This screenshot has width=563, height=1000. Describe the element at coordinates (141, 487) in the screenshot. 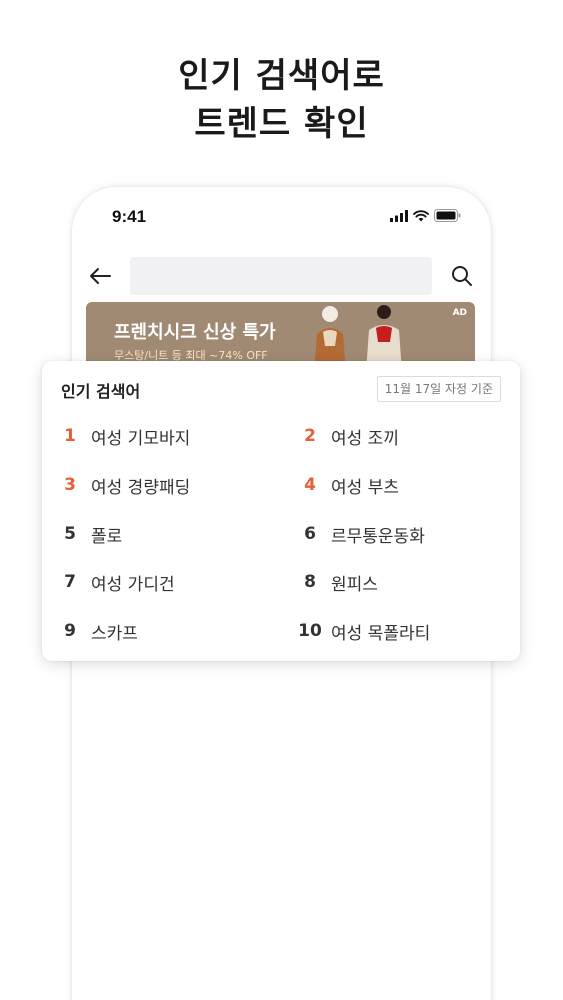

I see `rank-term: 여성 경량패딩` at that location.